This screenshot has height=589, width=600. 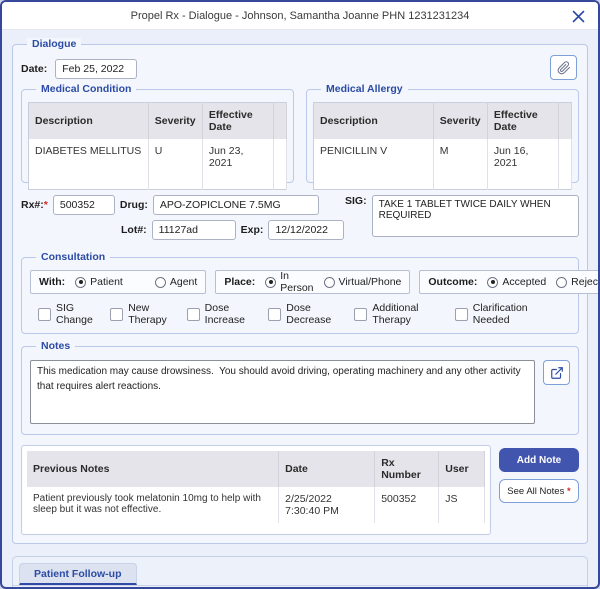 What do you see at coordinates (235, 205) in the screenshot?
I see `drug-field` at bounding box center [235, 205].